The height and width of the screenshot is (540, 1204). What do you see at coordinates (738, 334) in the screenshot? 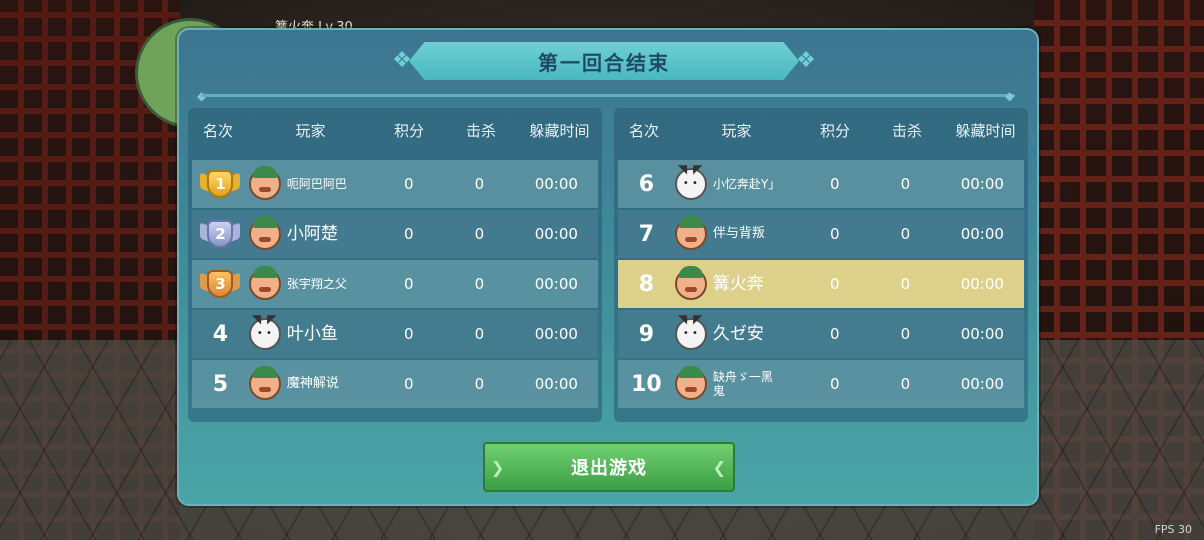
I see `player-name: 久ゼ安` at bounding box center [738, 334].